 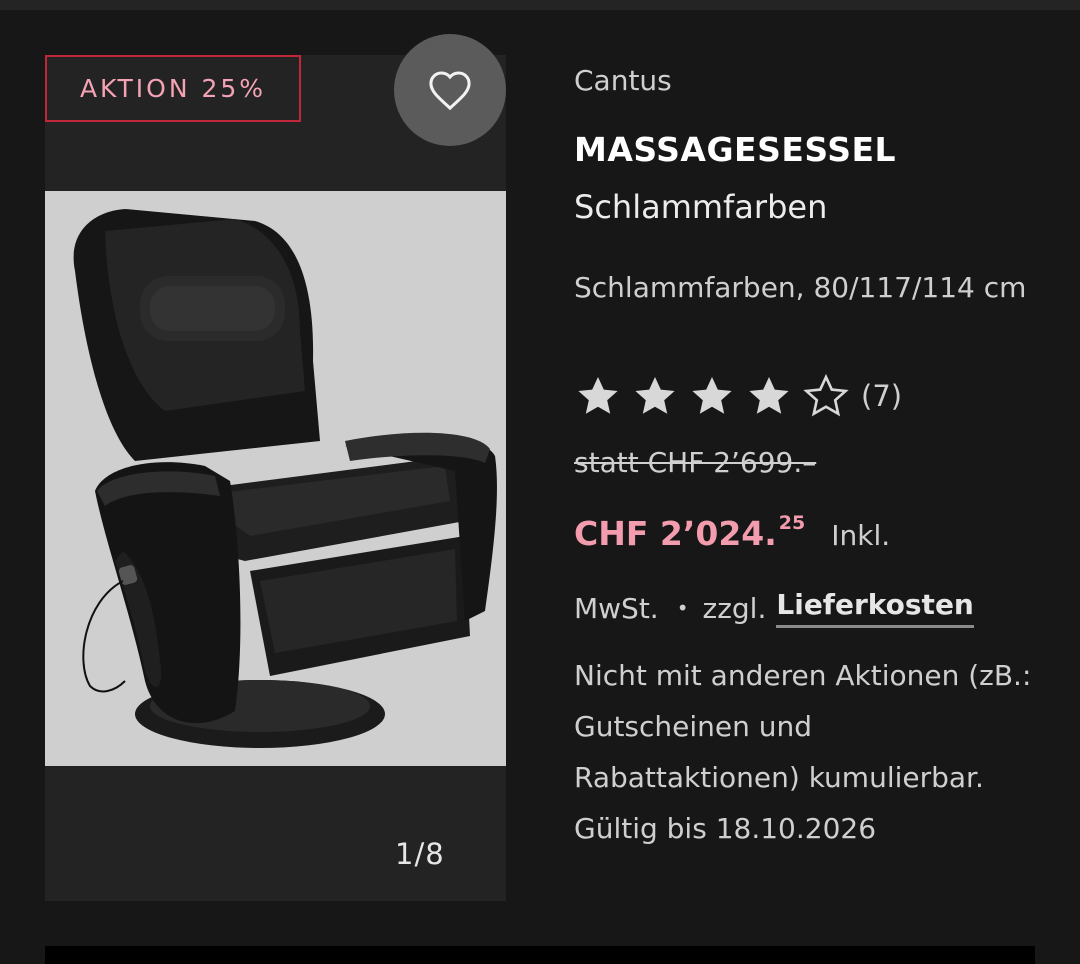 I want to click on product-variant: Schlammfarben, 80/117/114 cm, so click(x=800, y=287).